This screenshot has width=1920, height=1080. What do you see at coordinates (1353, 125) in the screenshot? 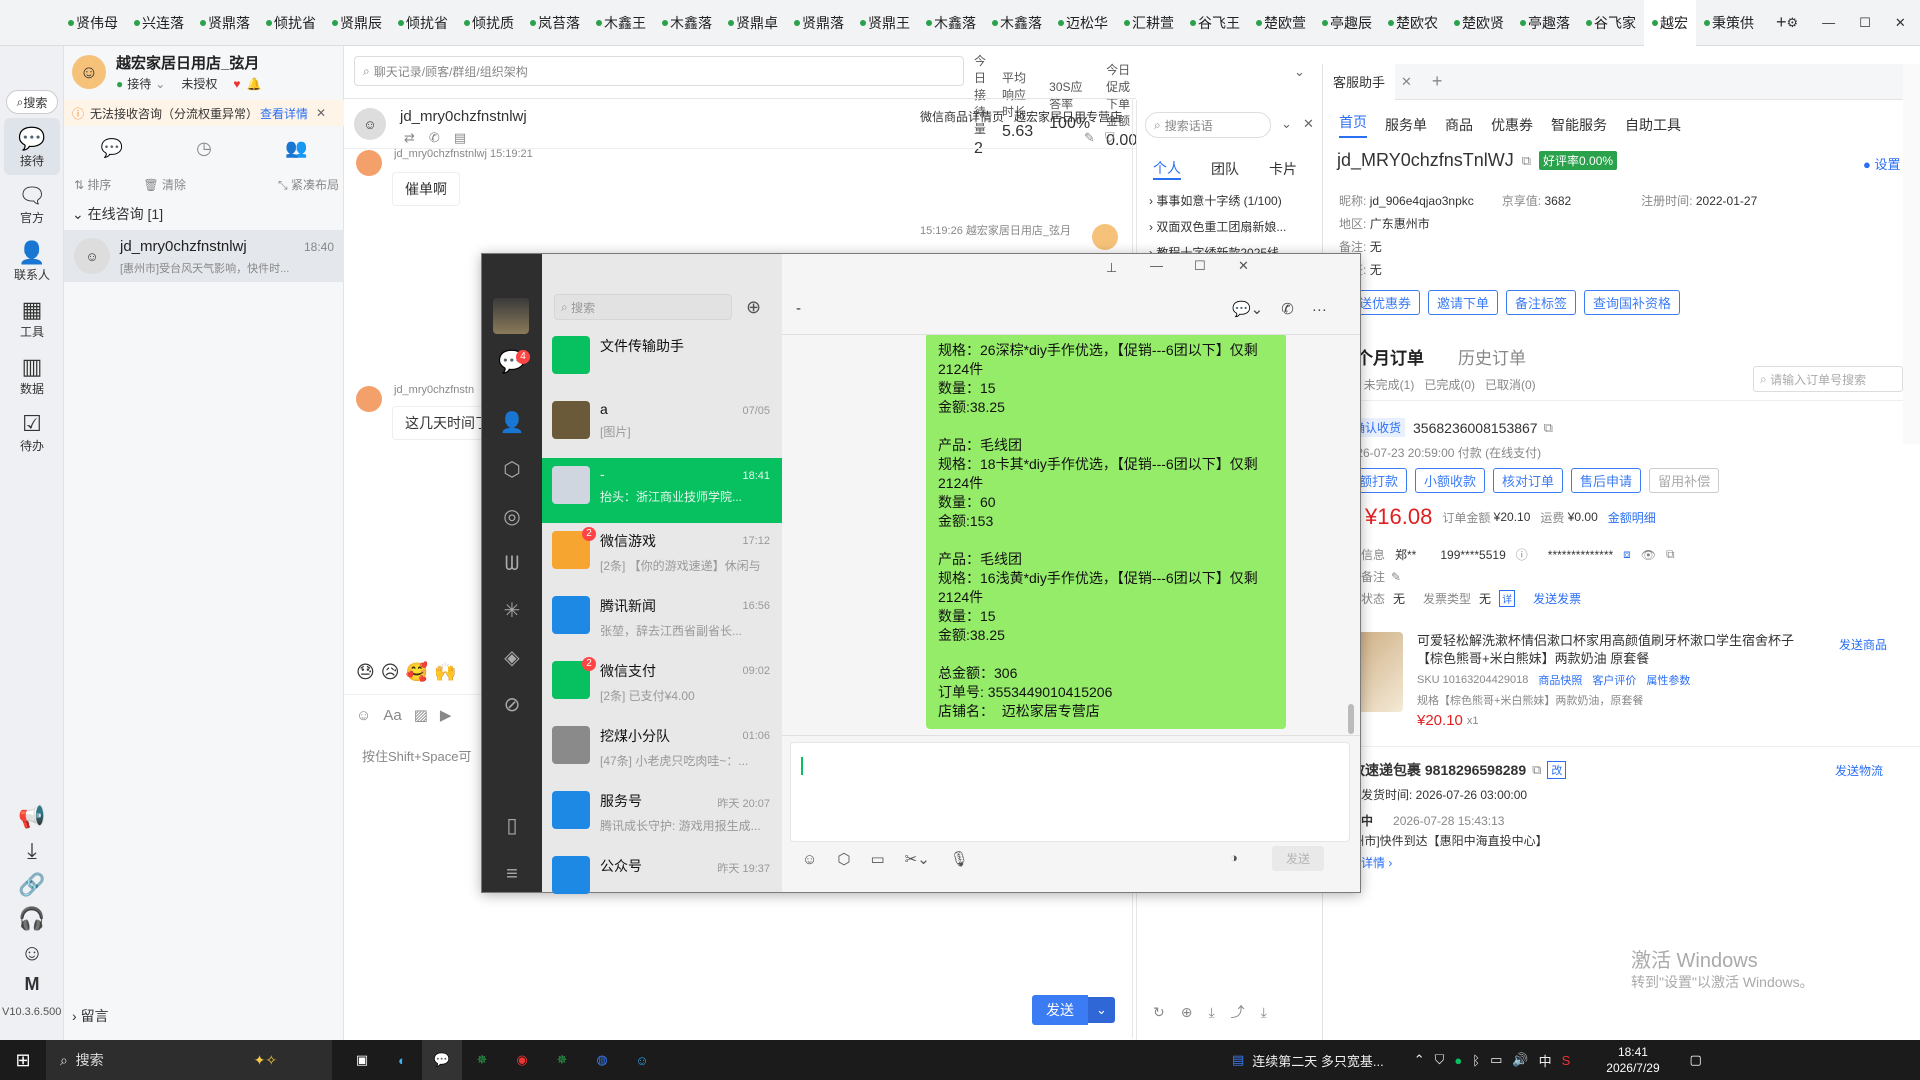
I see `assistant-nav-item: 首页` at bounding box center [1353, 125].